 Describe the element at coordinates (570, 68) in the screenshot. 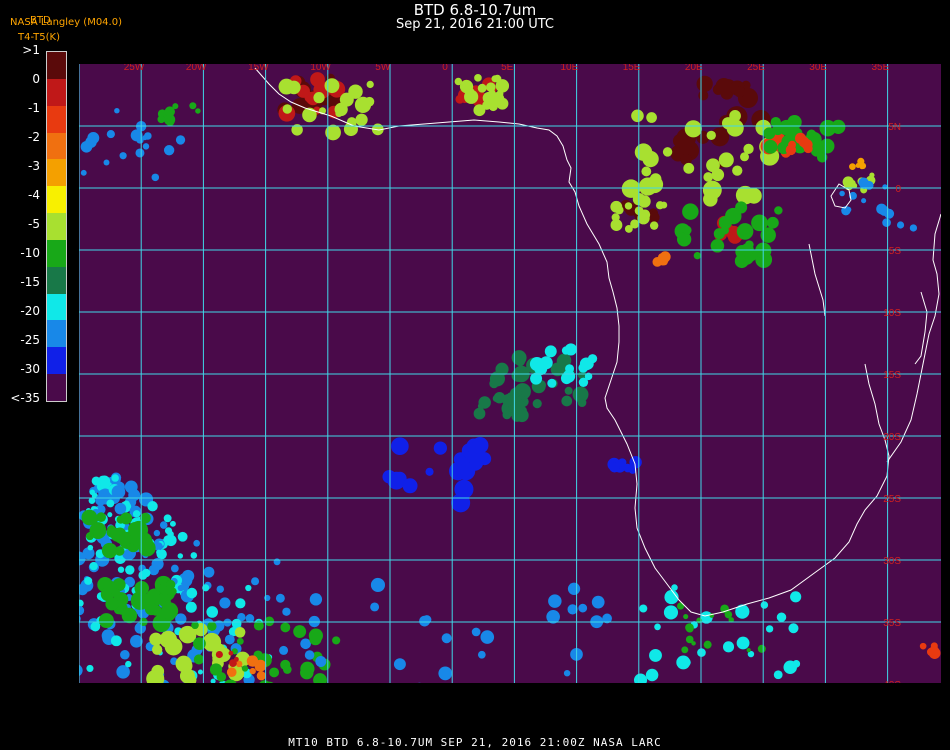

I see `longitude-label: 10E` at that location.